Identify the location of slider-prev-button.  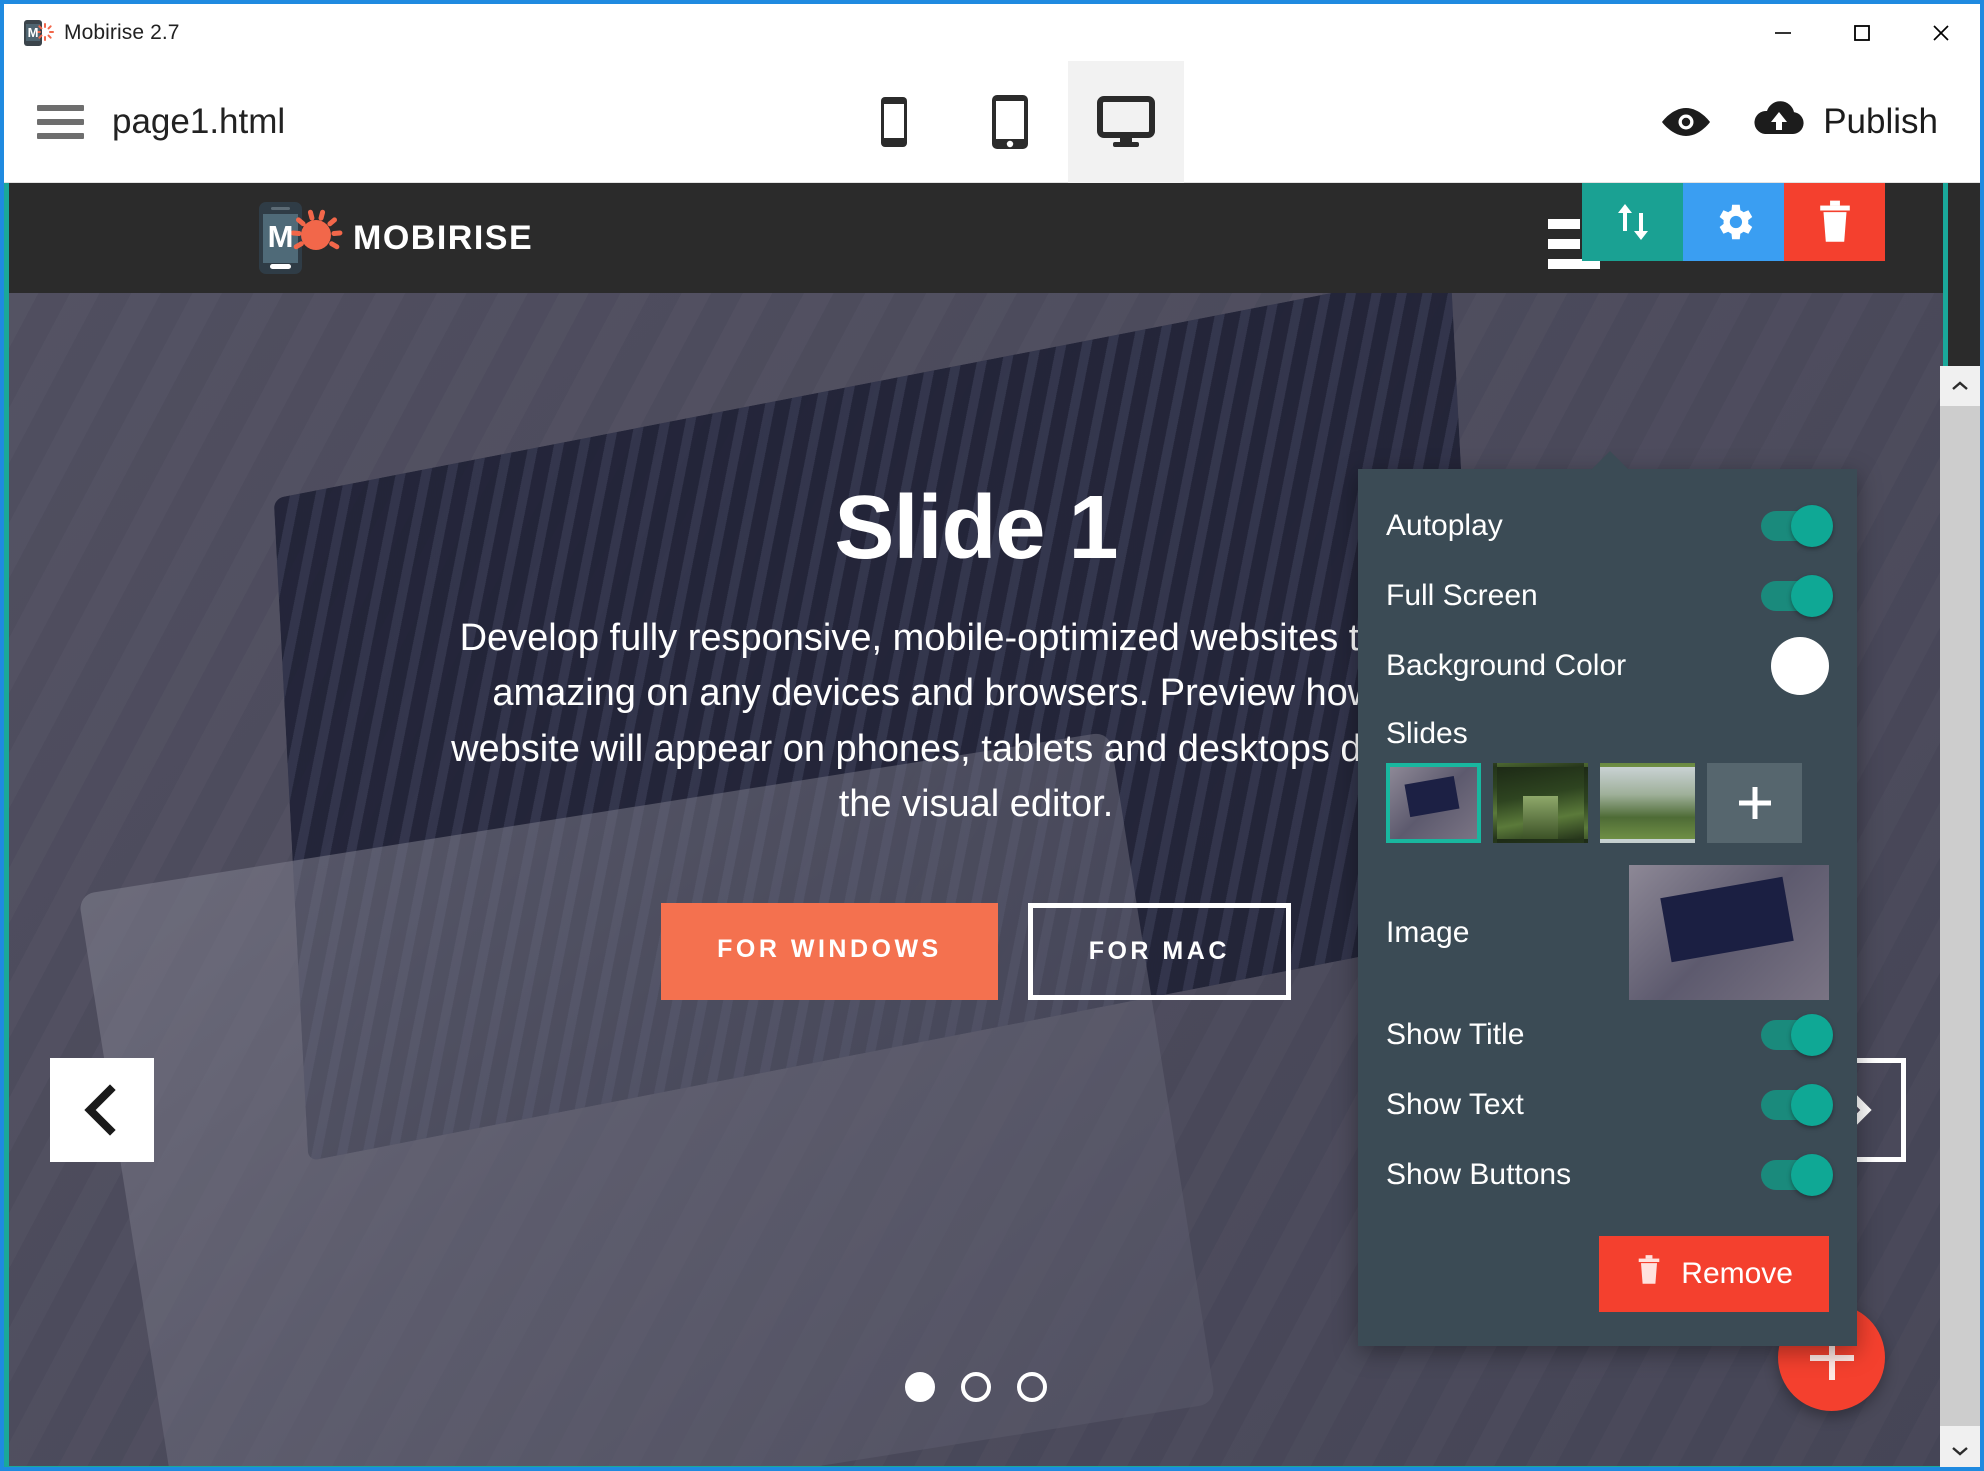
(102, 1110).